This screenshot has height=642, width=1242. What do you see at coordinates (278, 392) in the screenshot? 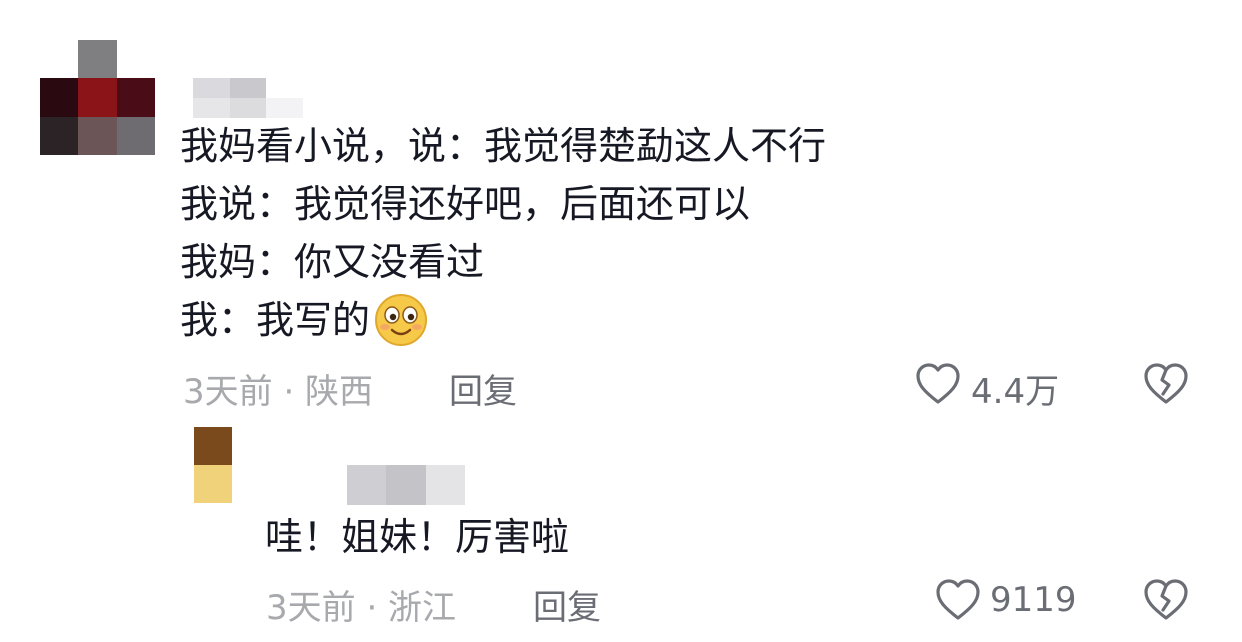
I see `comment-meta: 3天前 · 陕西` at bounding box center [278, 392].